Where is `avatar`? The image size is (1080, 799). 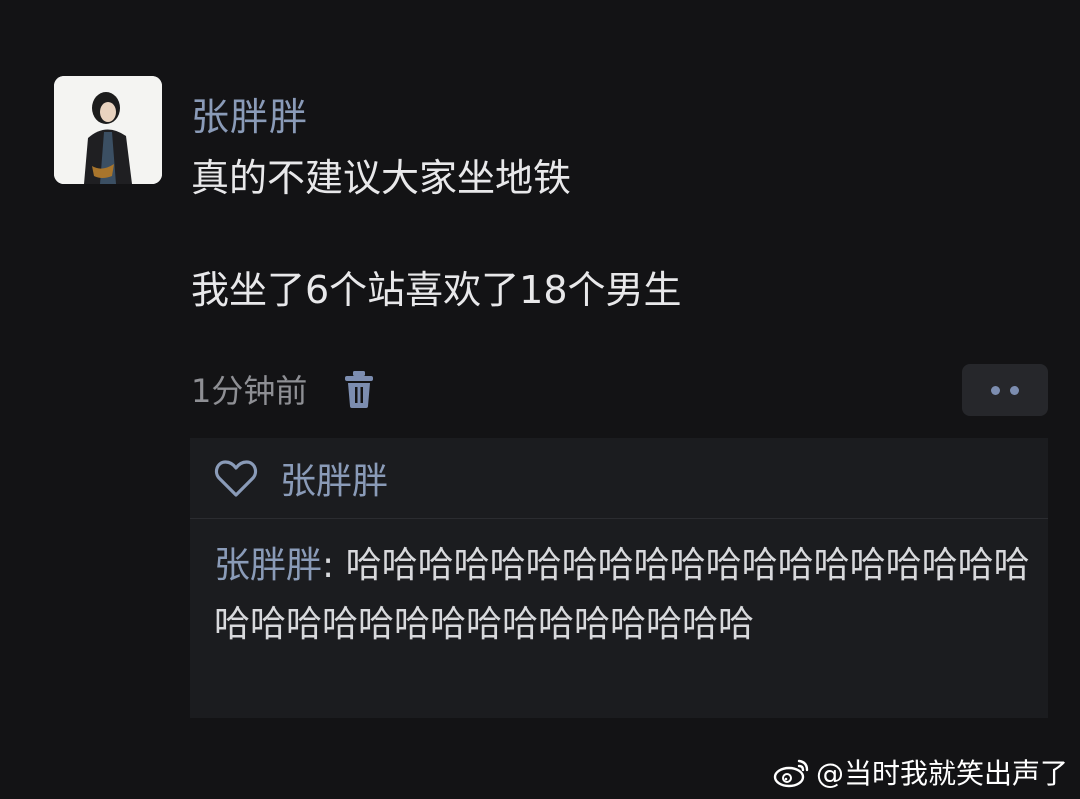
avatar is located at coordinates (108, 130).